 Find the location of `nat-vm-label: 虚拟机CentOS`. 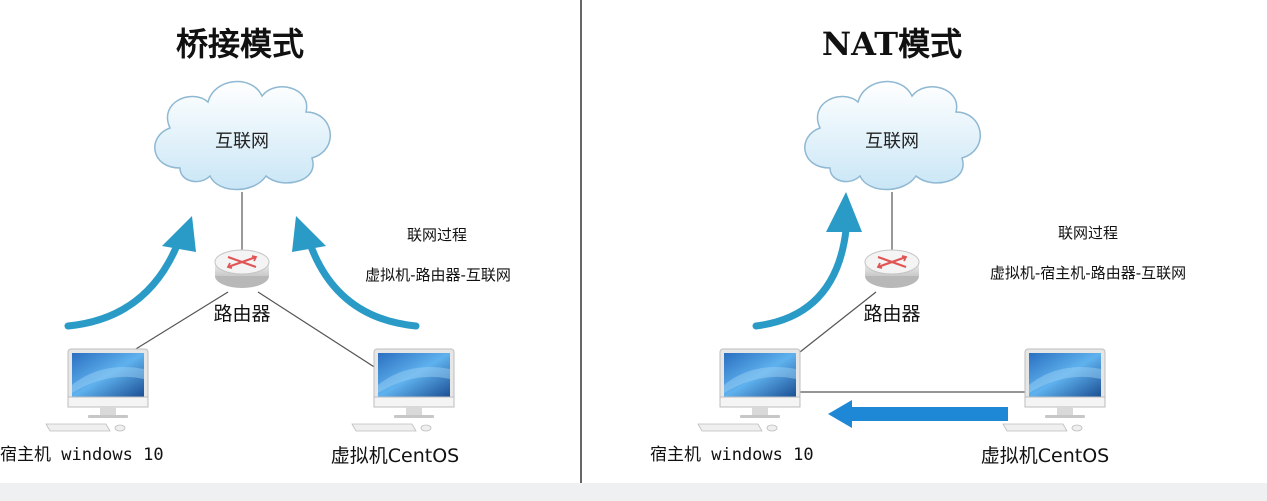

nat-vm-label: 虚拟机CentOS is located at coordinates (1045, 456).